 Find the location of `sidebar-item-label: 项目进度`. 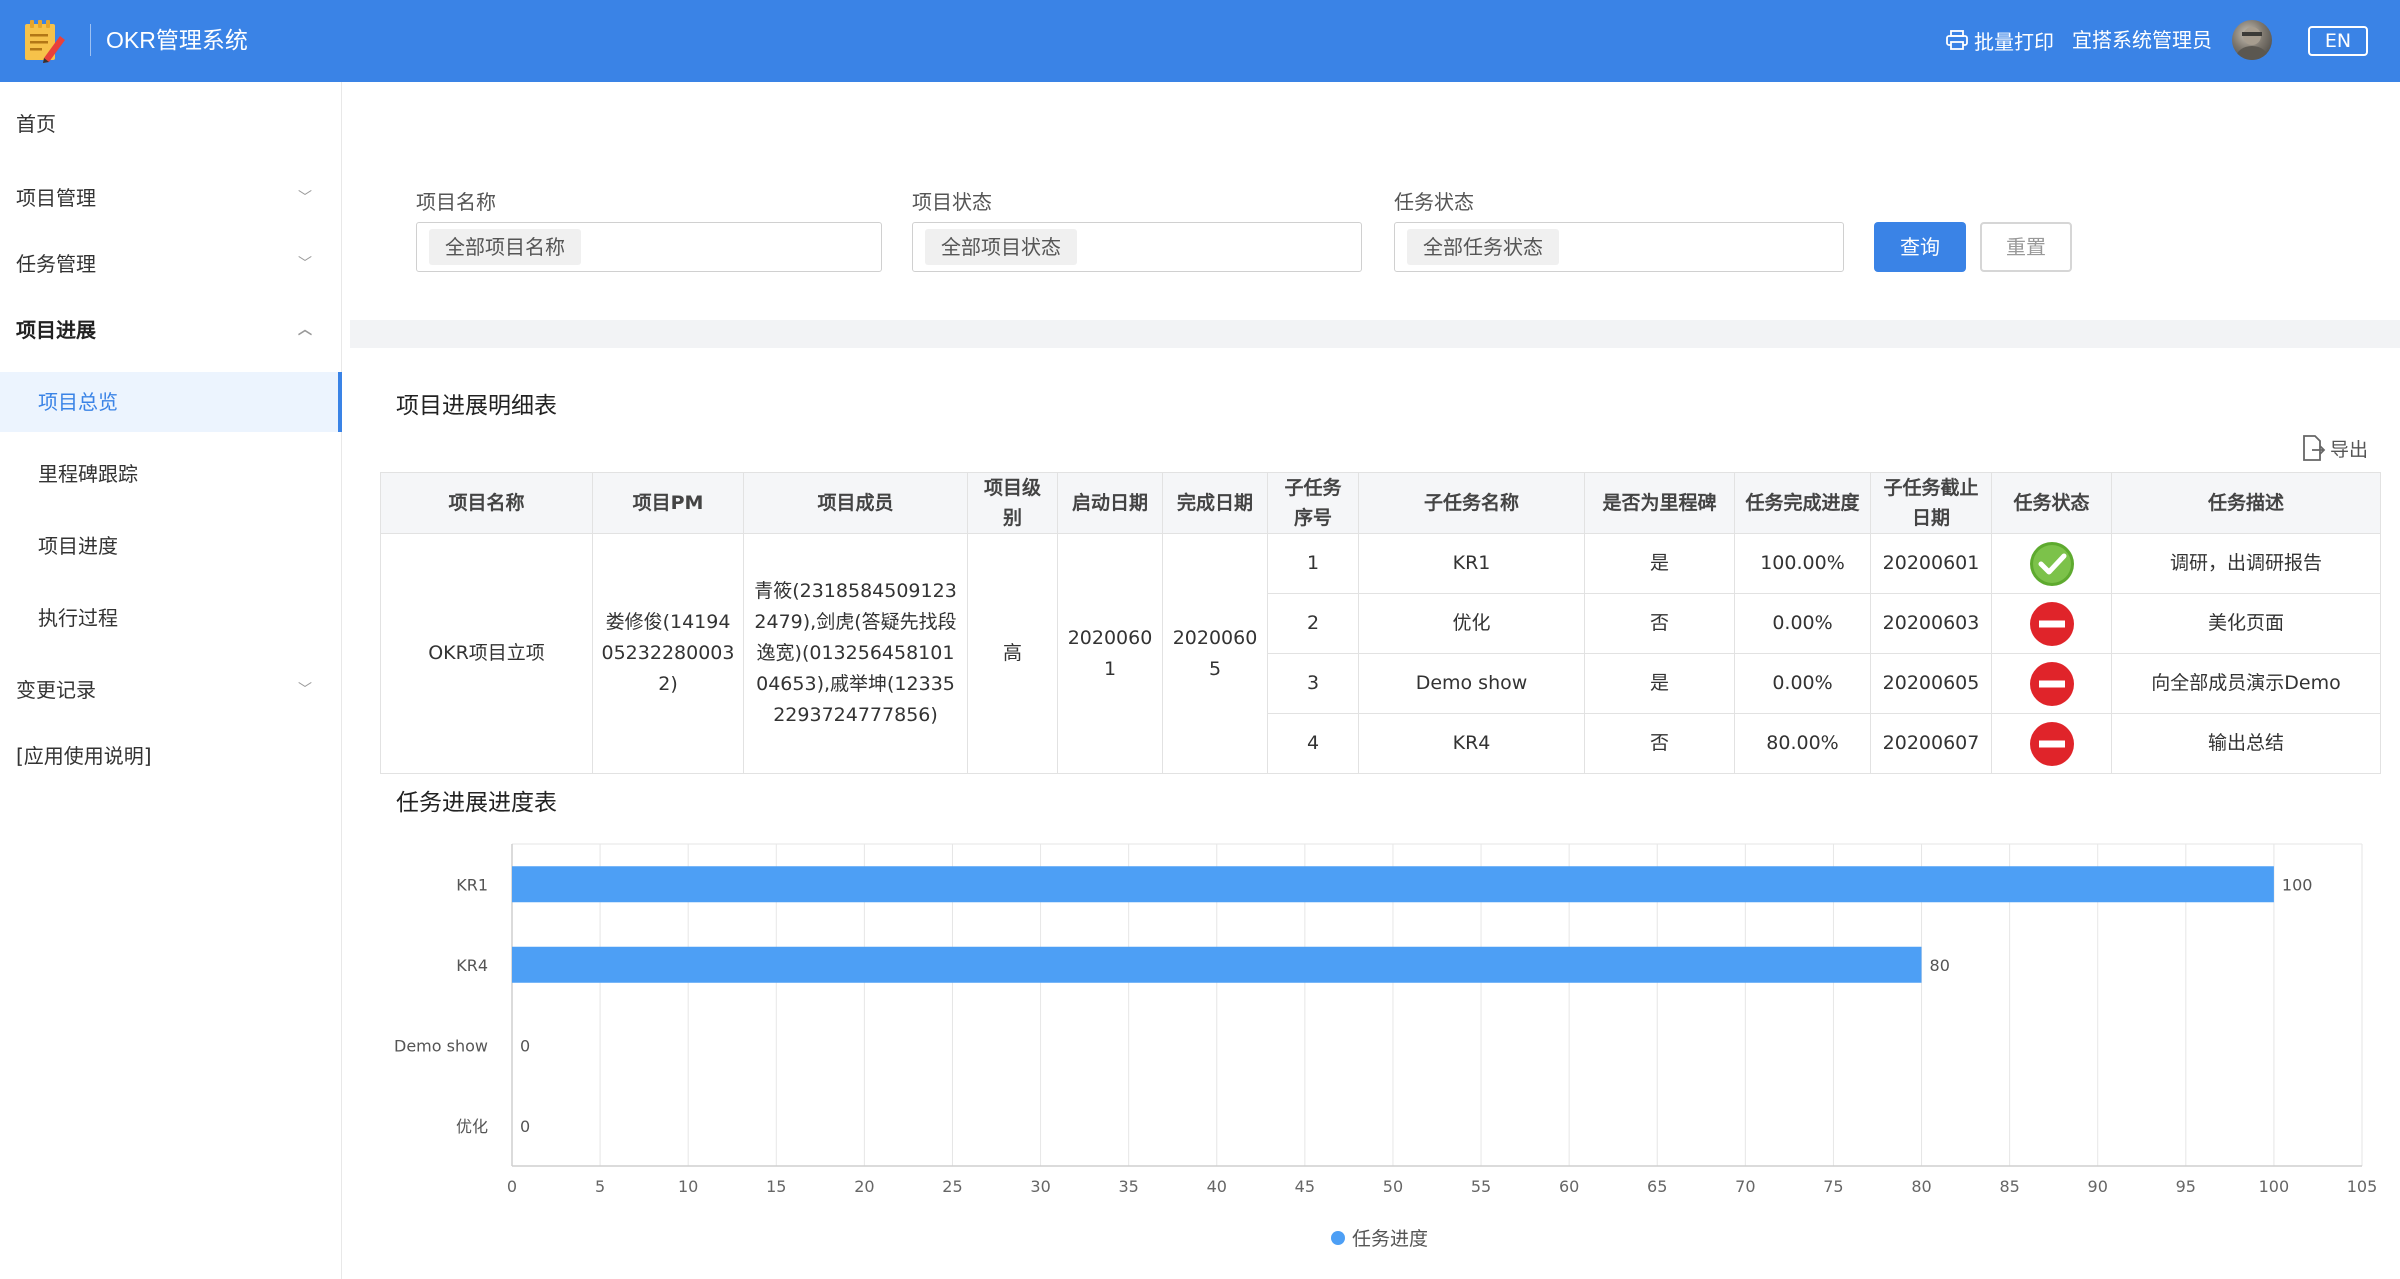

sidebar-item-label: 项目进度 is located at coordinates (78, 546).